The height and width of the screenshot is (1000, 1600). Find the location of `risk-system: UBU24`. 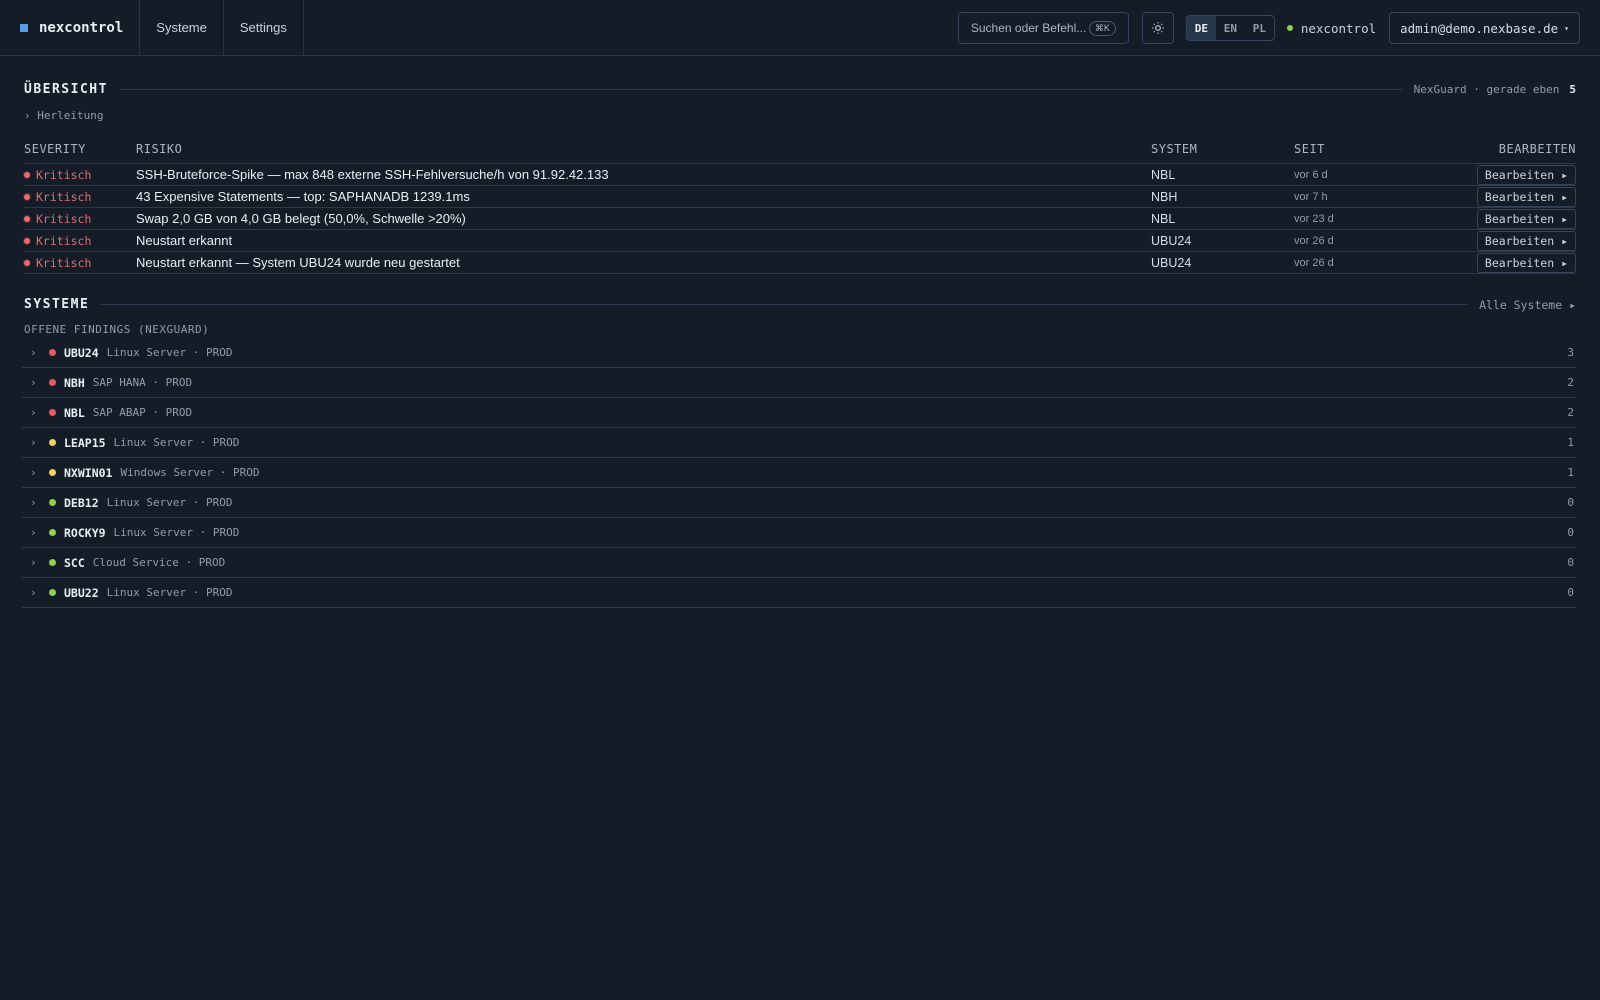

risk-system: UBU24 is located at coordinates (1222, 262).